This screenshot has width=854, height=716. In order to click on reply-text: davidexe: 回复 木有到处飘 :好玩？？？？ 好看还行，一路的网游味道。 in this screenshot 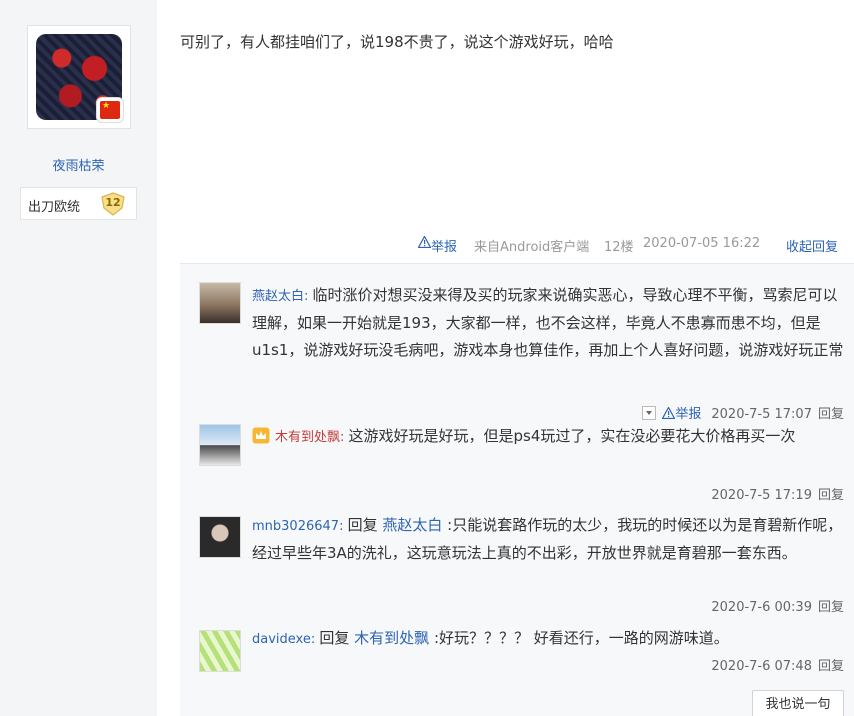, I will do `click(490, 638)`.